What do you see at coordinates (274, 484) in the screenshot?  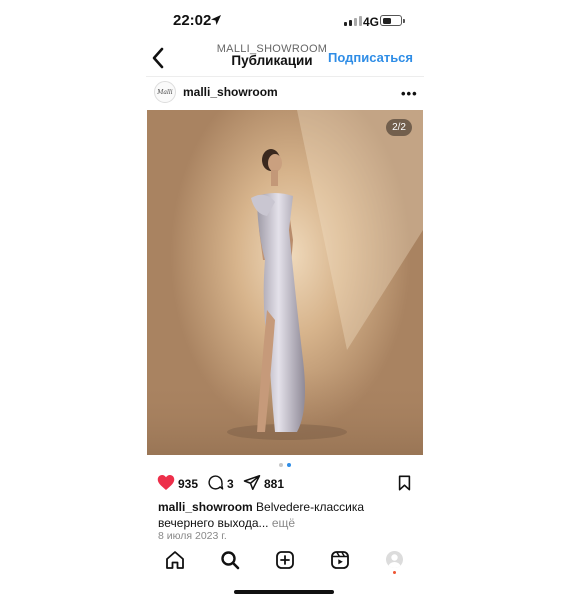 I see `share-count: 881` at bounding box center [274, 484].